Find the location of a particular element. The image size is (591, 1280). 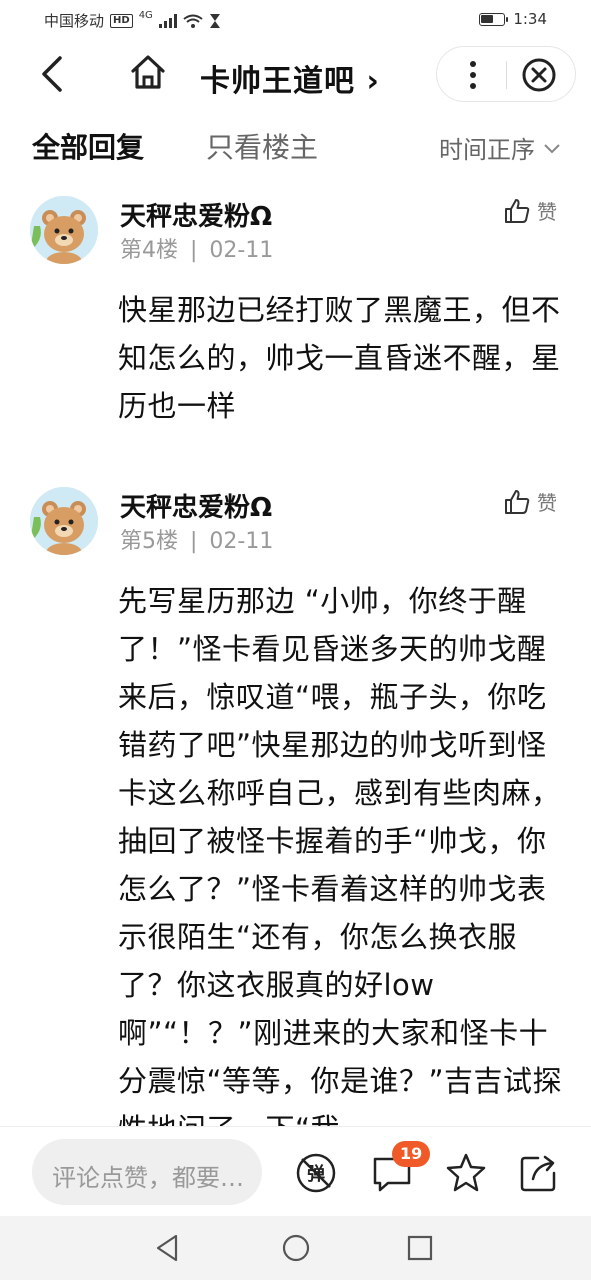

hd-badge: HD is located at coordinates (121, 20).